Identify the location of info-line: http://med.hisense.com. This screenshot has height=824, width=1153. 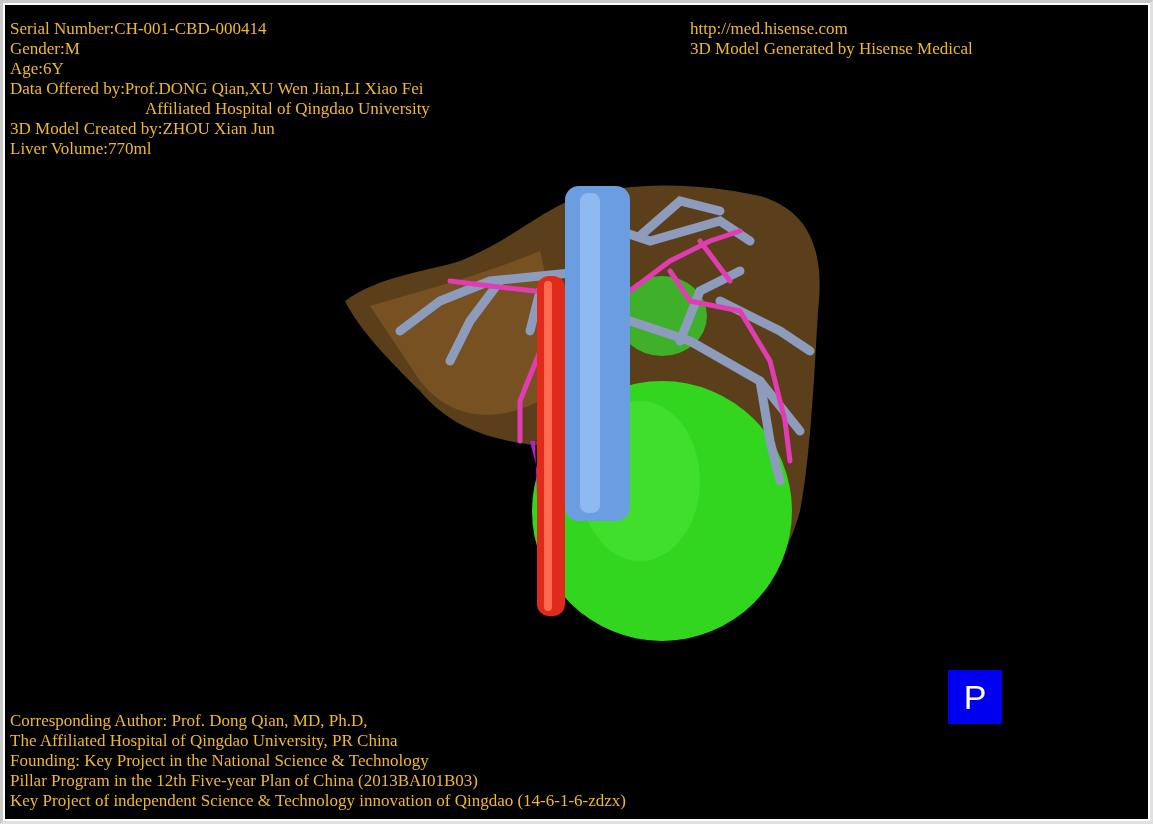
(769, 29).